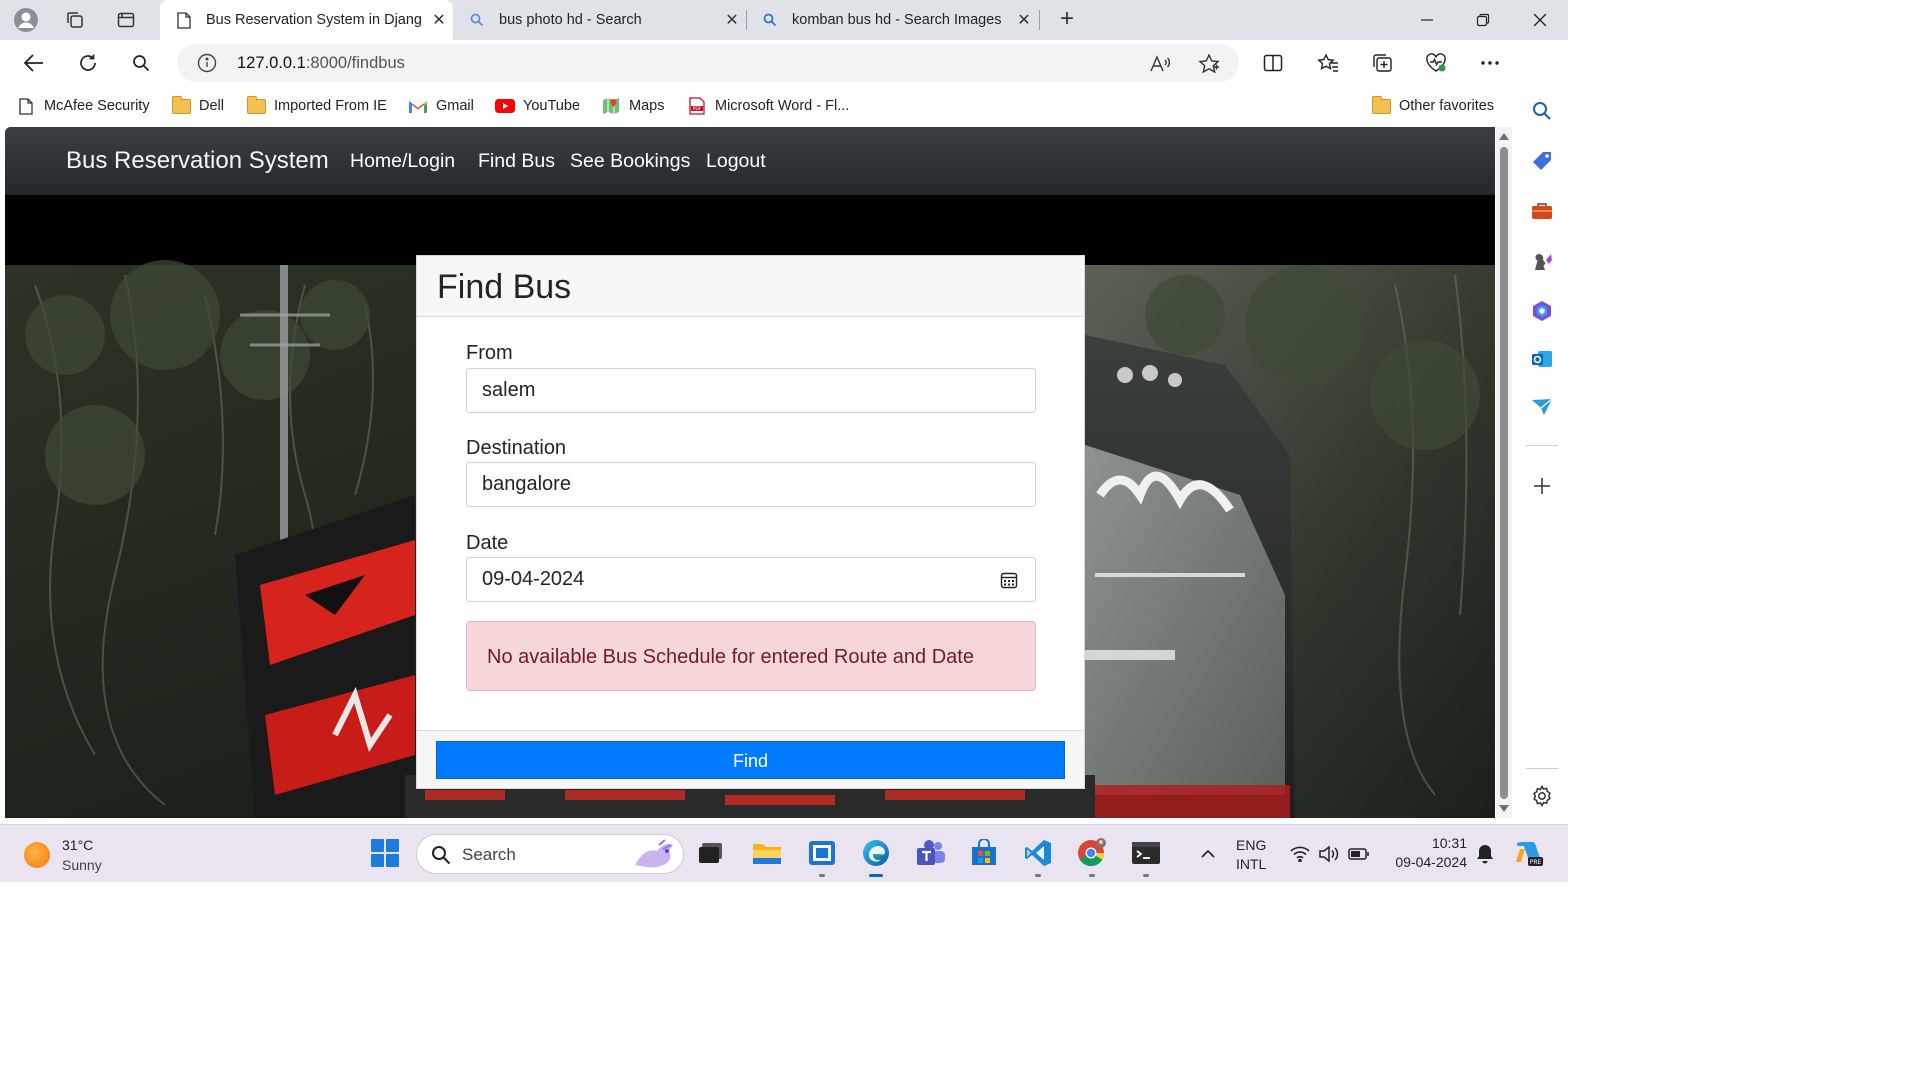 This screenshot has height=1080, width=1920. What do you see at coordinates (1359, 854) in the screenshot?
I see `battery-icon` at bounding box center [1359, 854].